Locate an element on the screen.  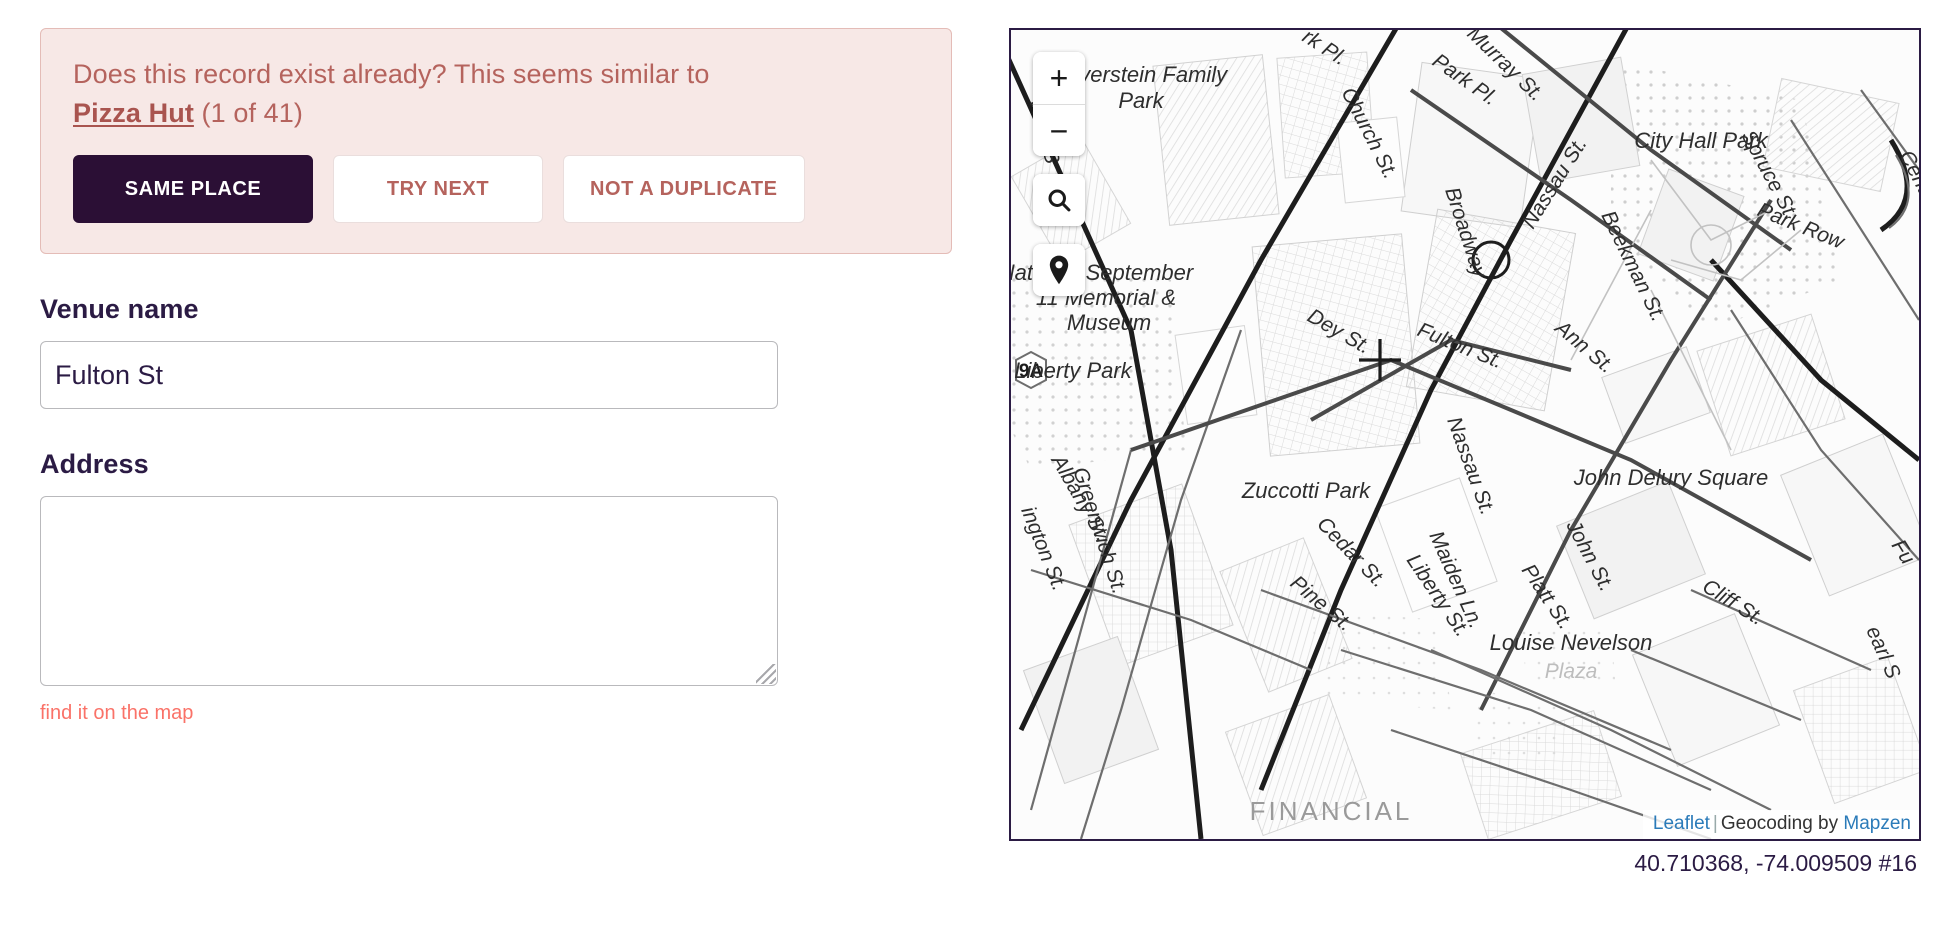
svg-text: Plaza is located at coordinates (1571, 671).